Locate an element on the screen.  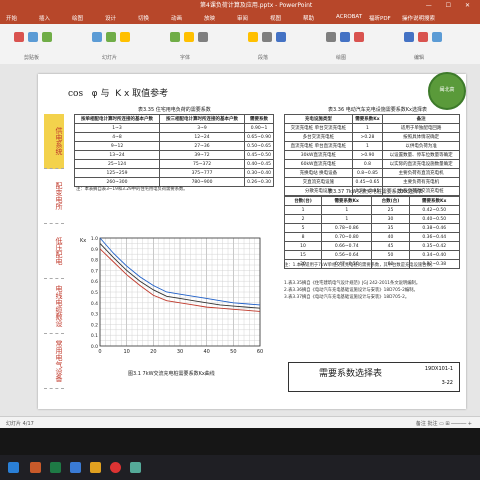
y-tick-label: 0.6 is located at coordinates (94, 282).